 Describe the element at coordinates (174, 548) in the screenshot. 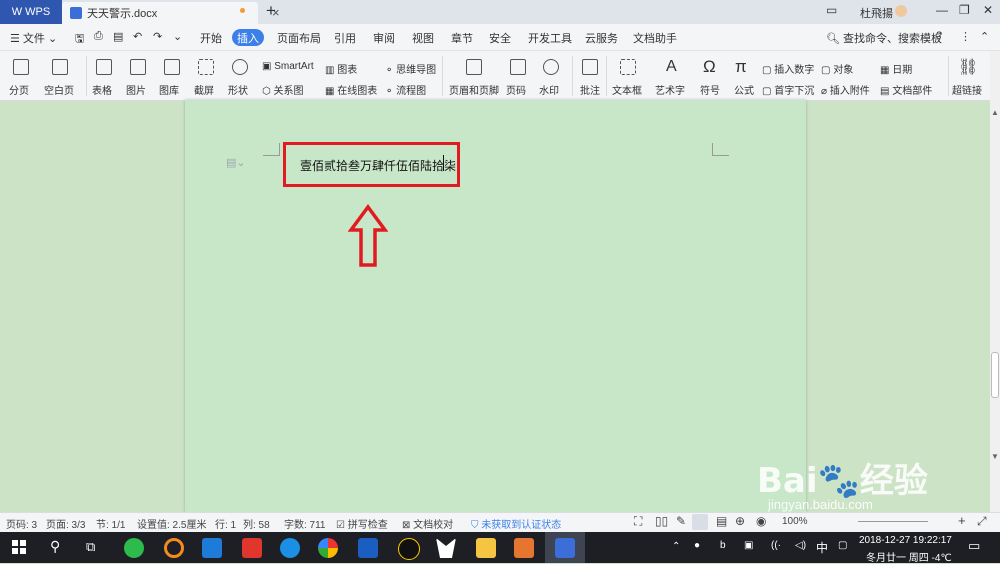

I see `browser-icon` at that location.